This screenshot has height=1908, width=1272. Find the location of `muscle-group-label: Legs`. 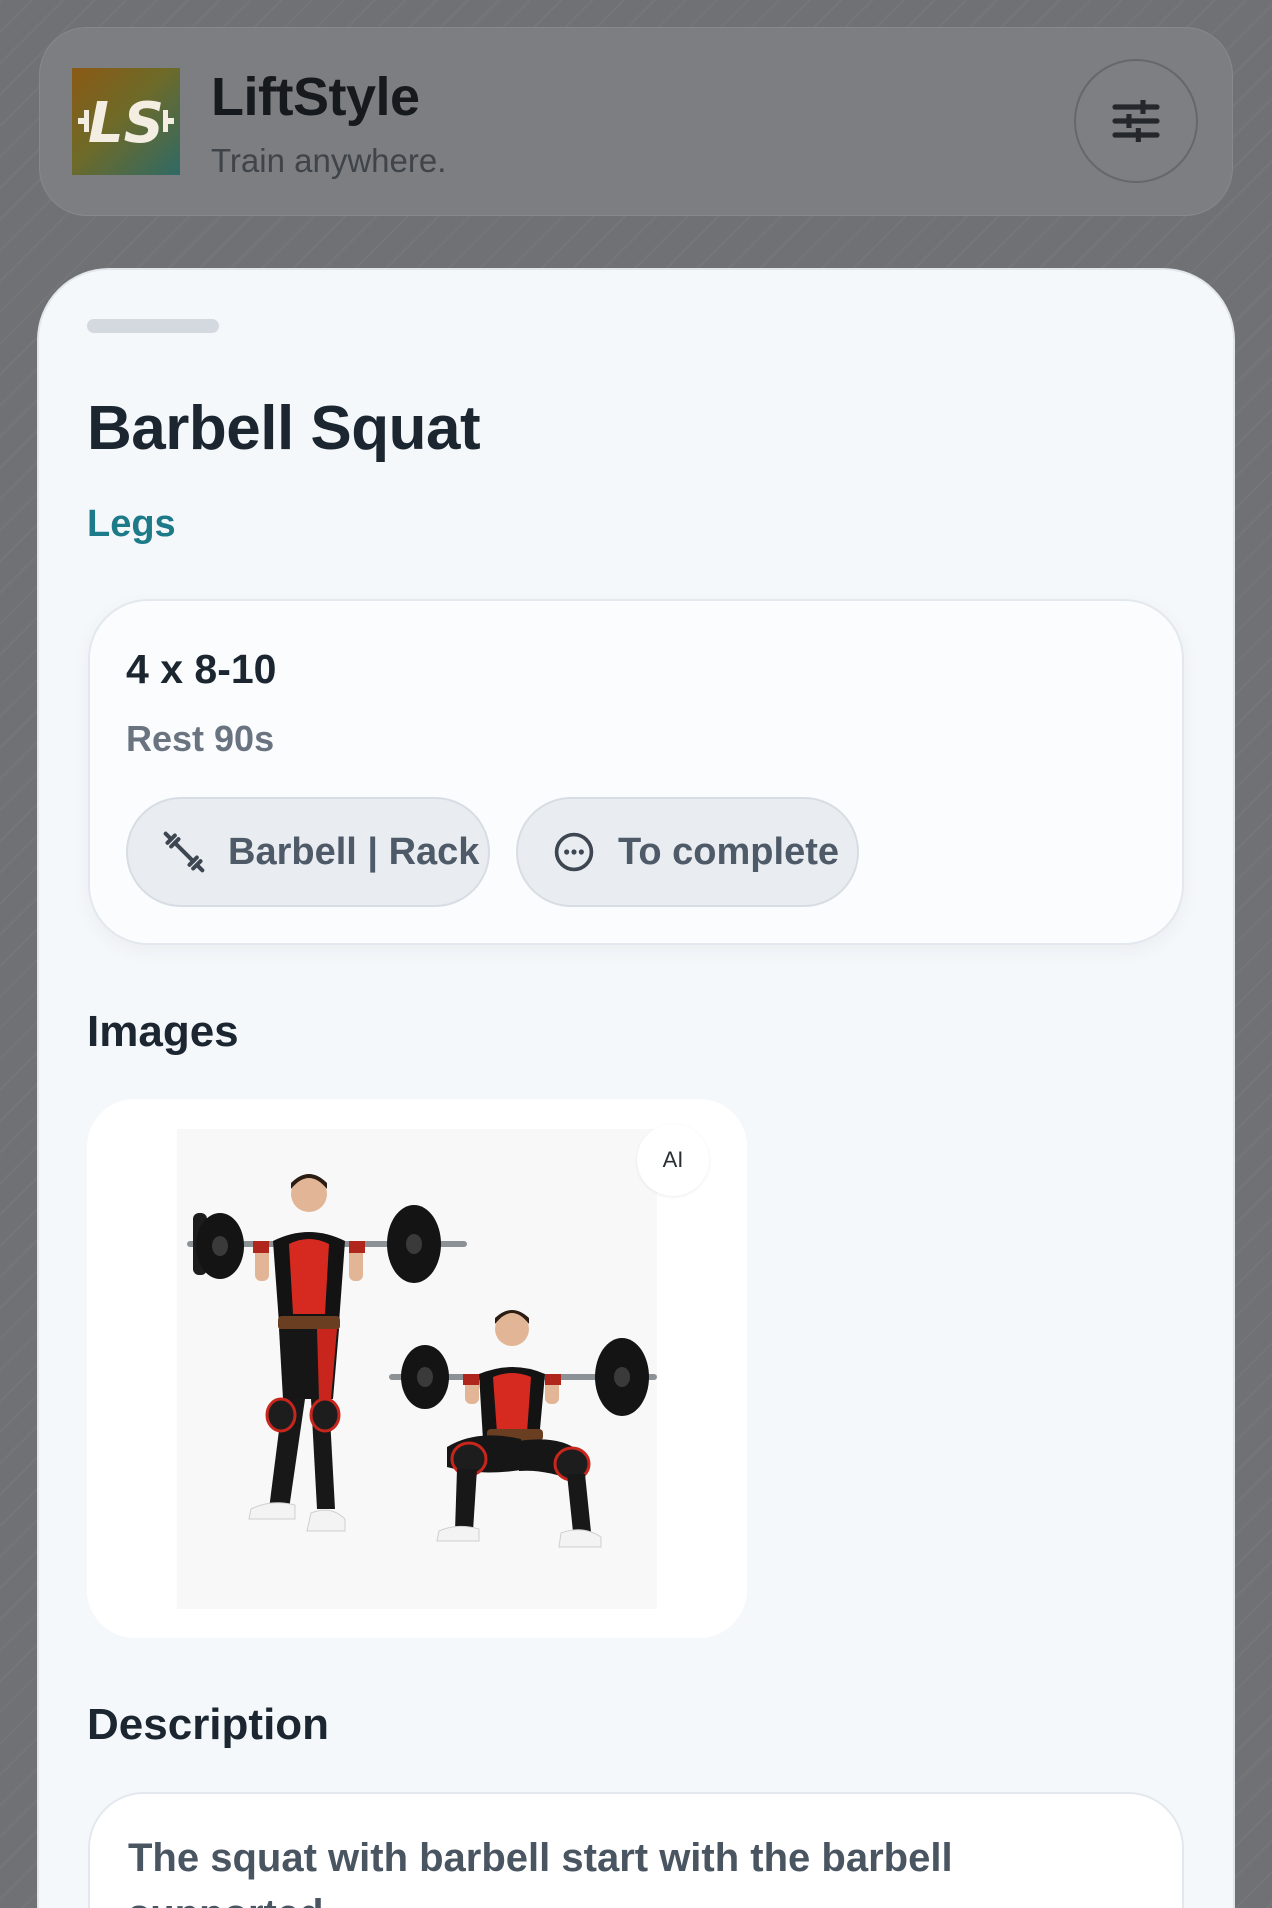

muscle-group-label: Legs is located at coordinates (131, 524).